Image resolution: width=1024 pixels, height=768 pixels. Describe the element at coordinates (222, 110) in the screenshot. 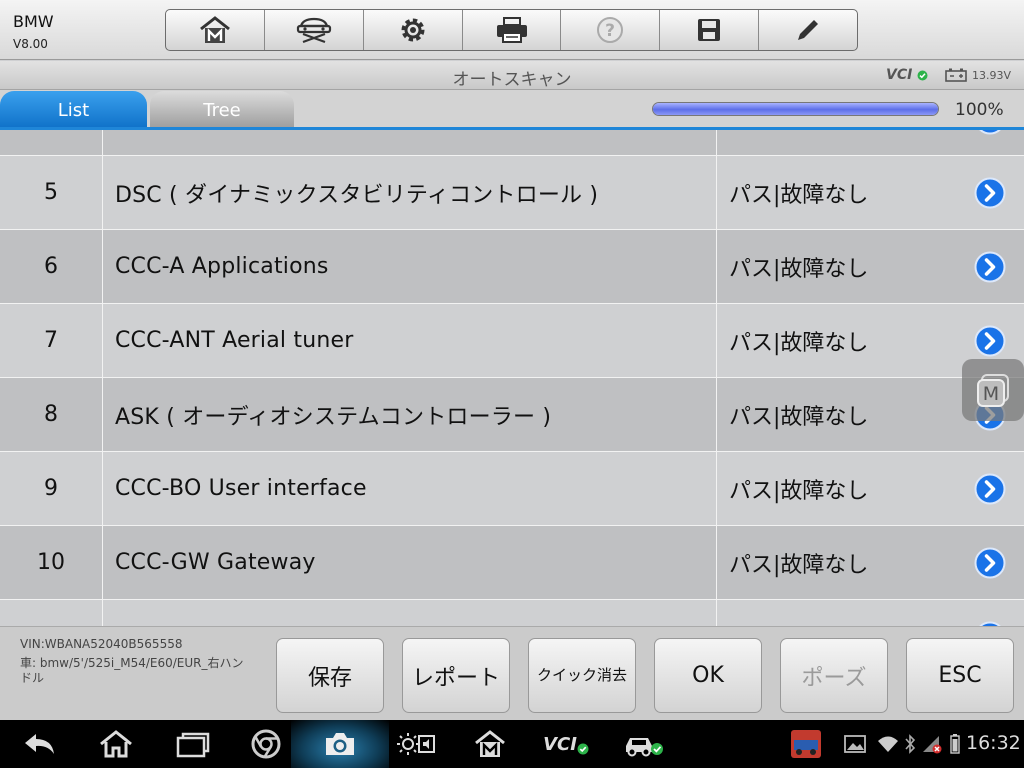

I see `tab-tree: Tree` at that location.